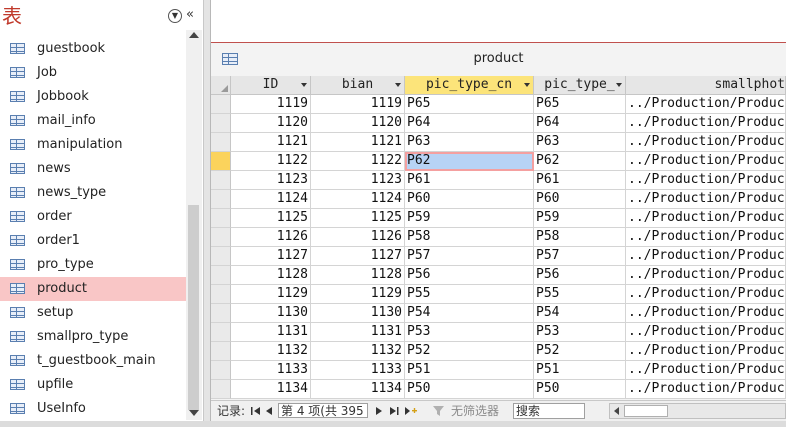 The height and width of the screenshot is (427, 786). I want to click on table-row: 1129 1129 P55 P55 ../Production/Produc, so click(498, 294).